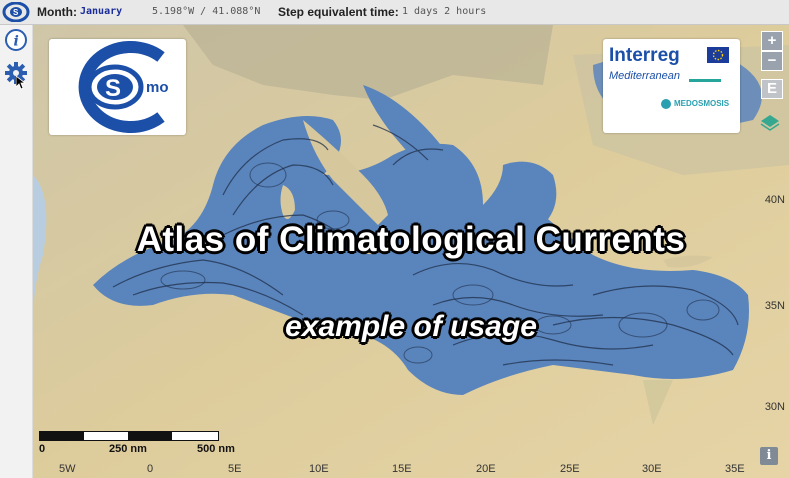 This screenshot has width=789, height=478. What do you see at coordinates (772, 41) in the screenshot?
I see `zoom-in-button: +` at bounding box center [772, 41].